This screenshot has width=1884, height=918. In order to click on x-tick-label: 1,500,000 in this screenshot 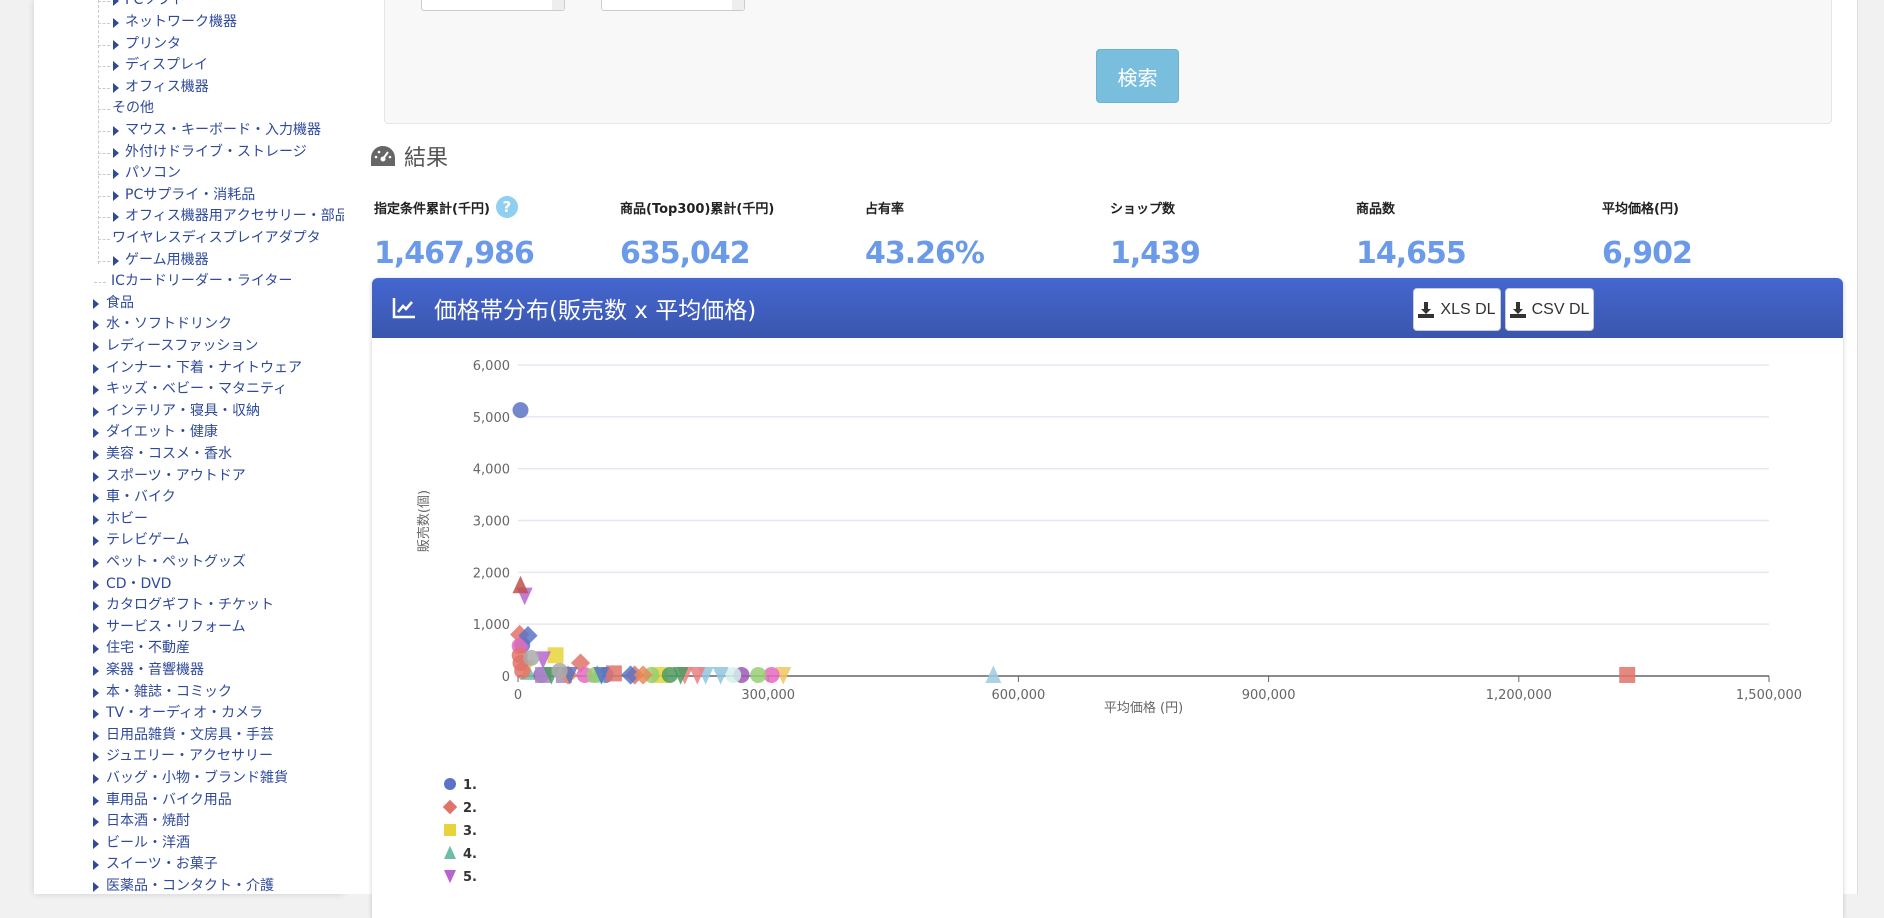, I will do `click(1769, 695)`.